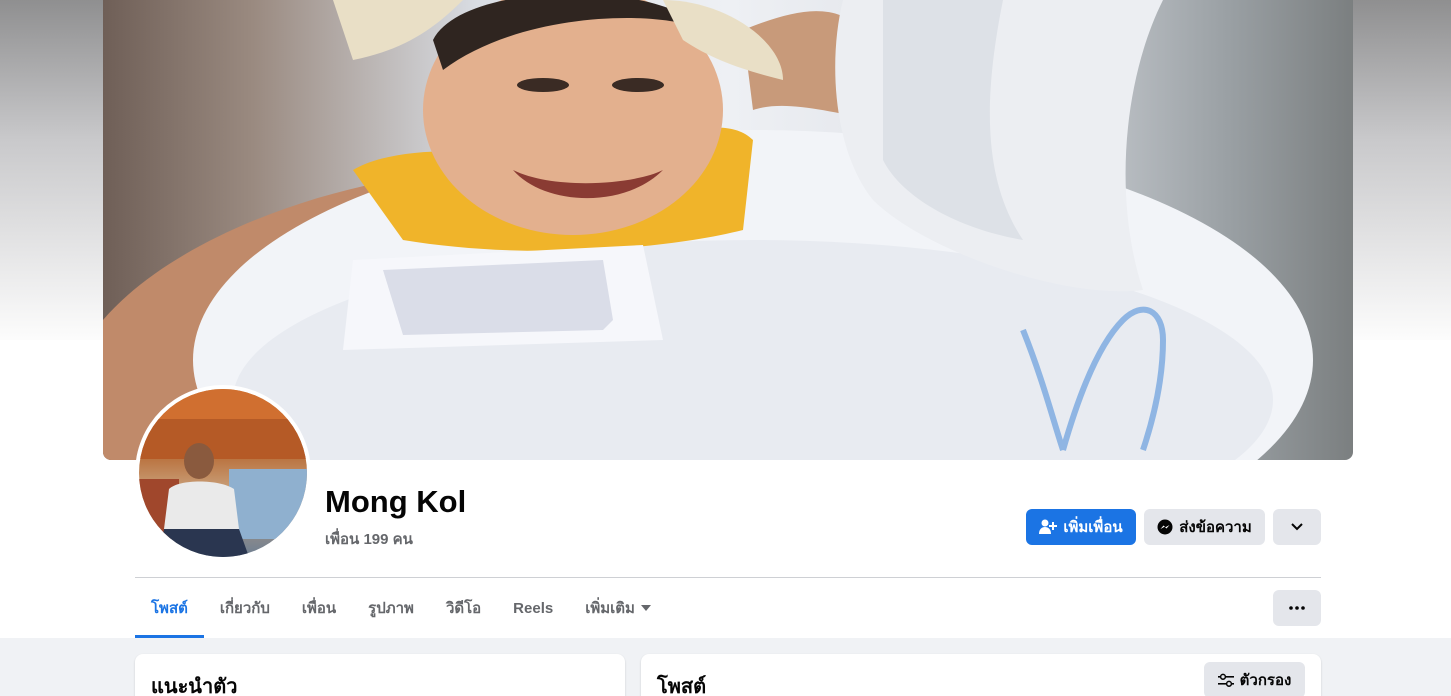 The width and height of the screenshot is (1451, 696). Describe the element at coordinates (194, 686) in the screenshot. I see `intro-title: แนะนำตัว` at that location.